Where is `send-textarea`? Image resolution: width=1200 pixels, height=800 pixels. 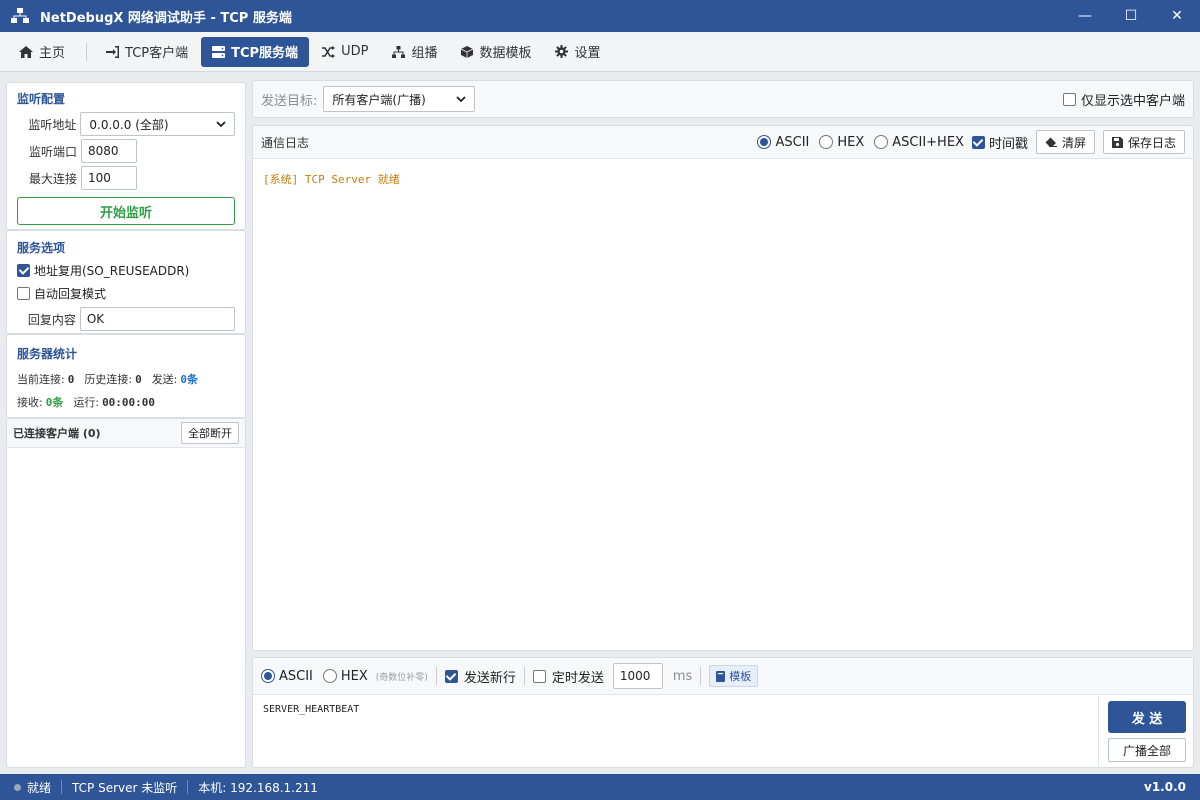
send-textarea is located at coordinates (676, 732).